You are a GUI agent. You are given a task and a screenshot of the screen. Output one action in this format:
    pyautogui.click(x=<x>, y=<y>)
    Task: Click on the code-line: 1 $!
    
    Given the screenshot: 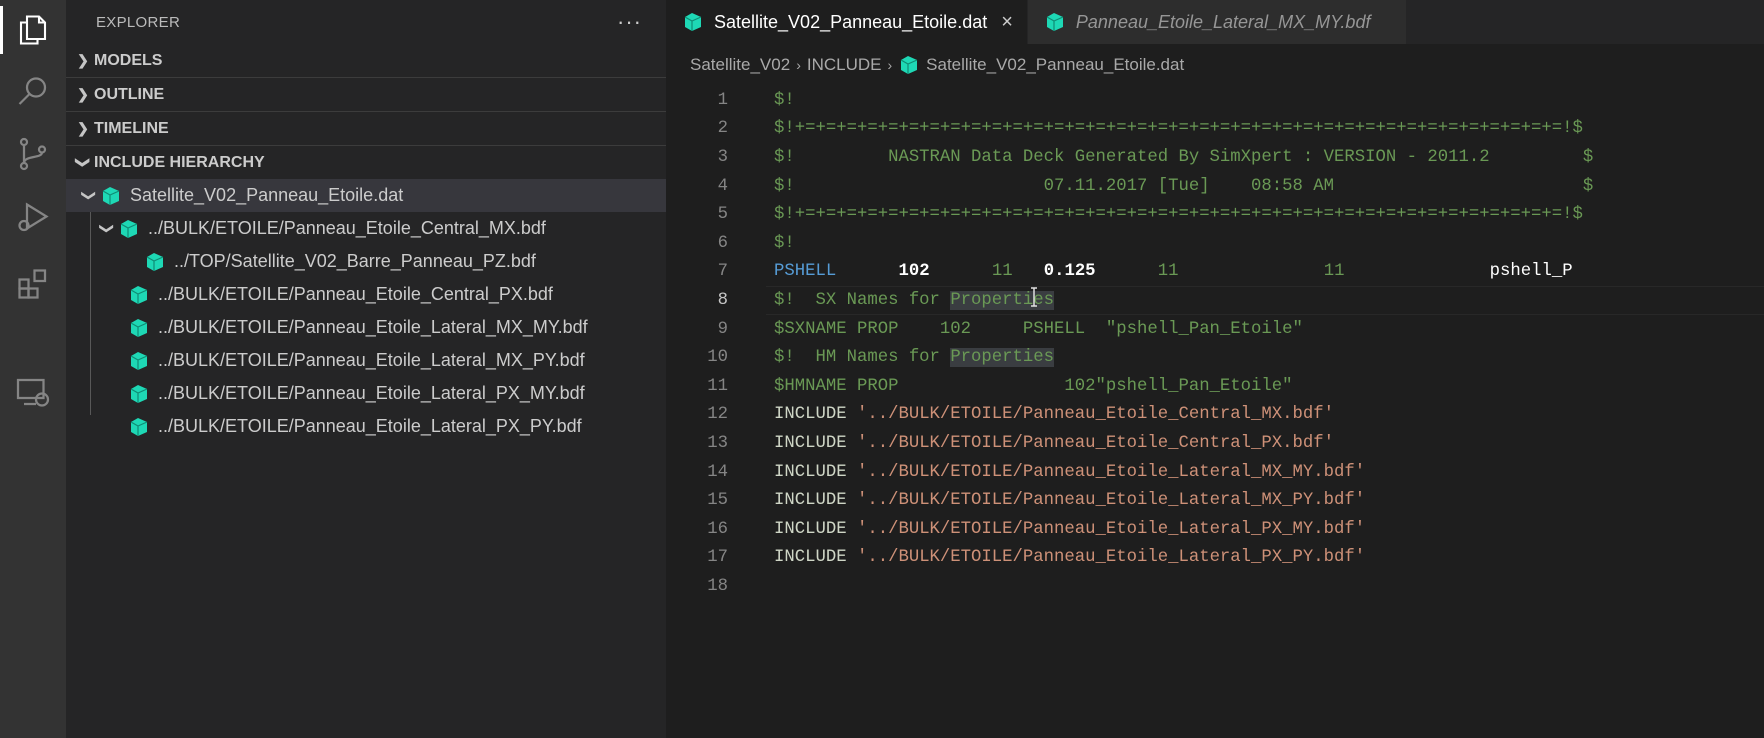 What is the action you would take?
    pyautogui.click(x=1215, y=100)
    